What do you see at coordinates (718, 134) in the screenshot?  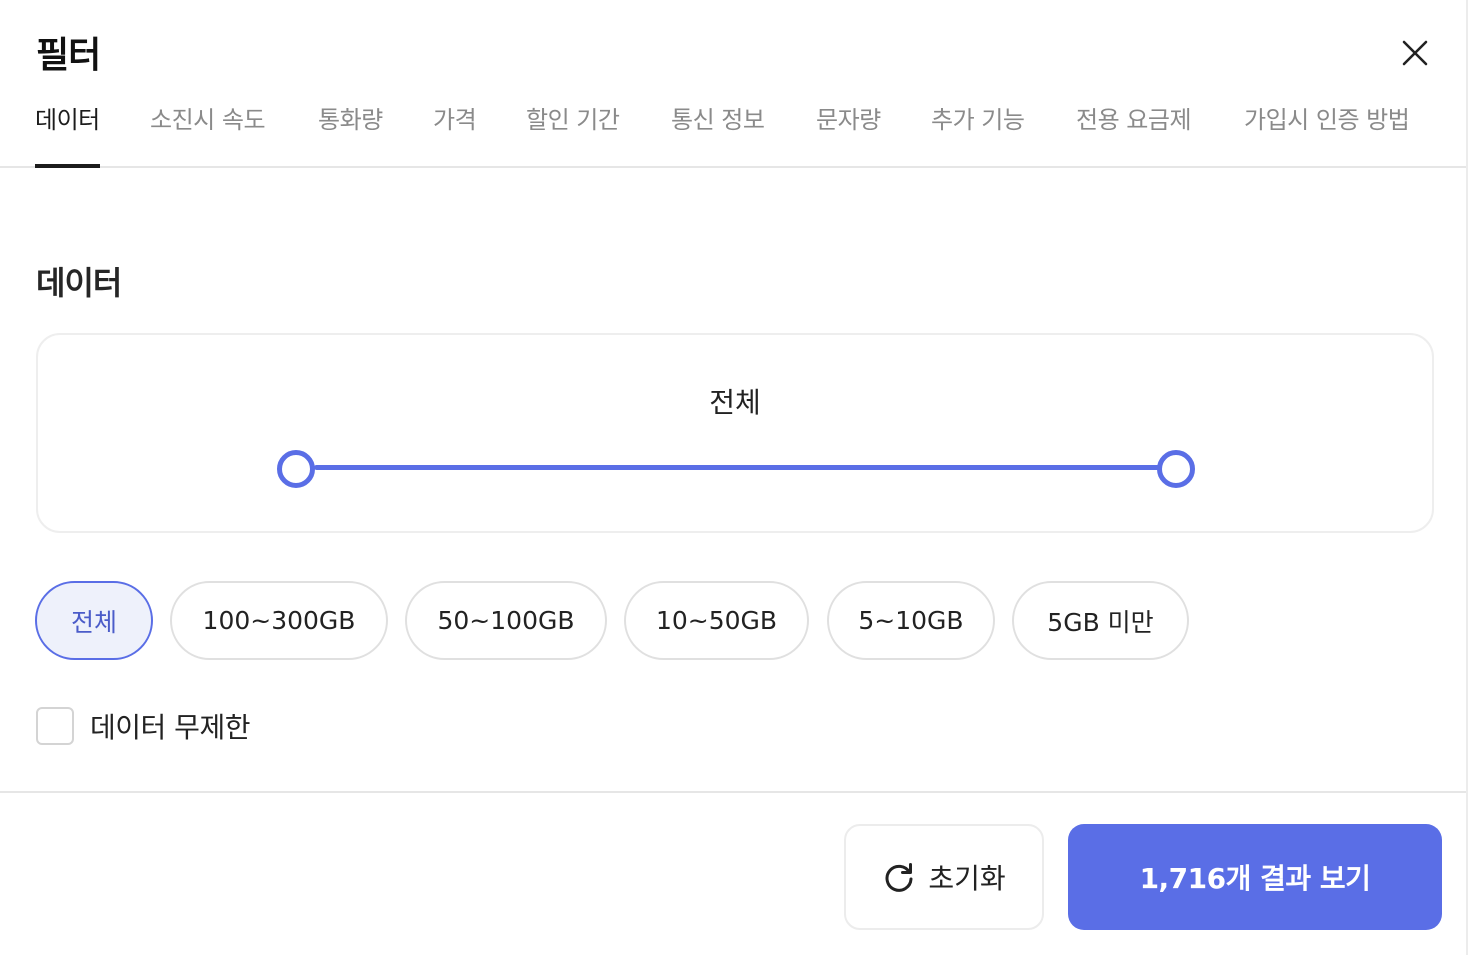 I see `tab-carrier-info: 통신 정보` at bounding box center [718, 134].